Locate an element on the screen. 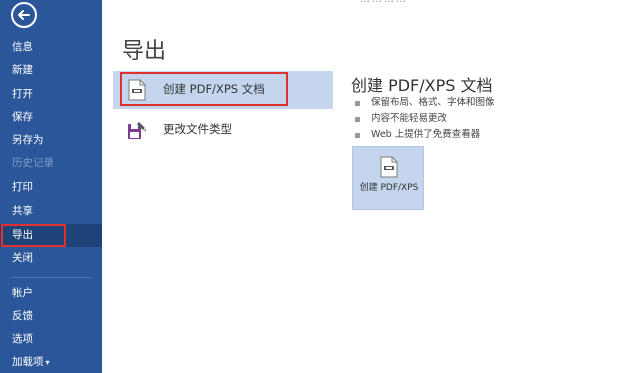 The height and width of the screenshot is (373, 640). bullet-item: 内容不能轻易更改 is located at coordinates (425, 119).